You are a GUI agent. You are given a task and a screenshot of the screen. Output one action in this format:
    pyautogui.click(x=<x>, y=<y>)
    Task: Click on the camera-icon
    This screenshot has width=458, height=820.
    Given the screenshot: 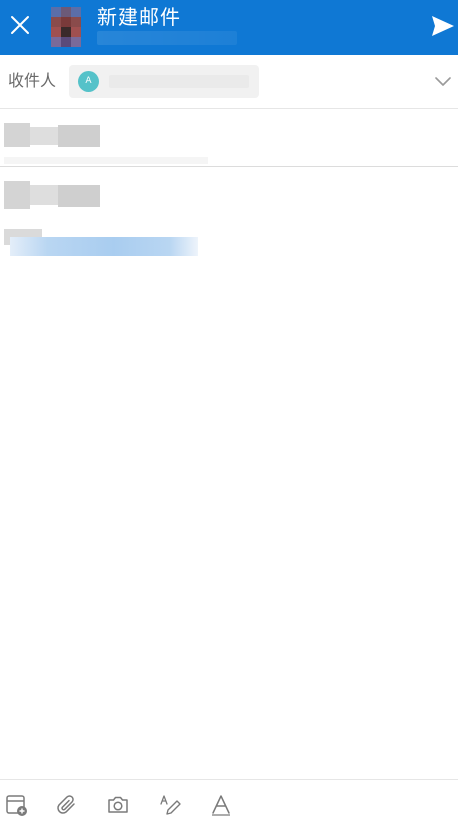 What is the action you would take?
    pyautogui.click(x=118, y=804)
    